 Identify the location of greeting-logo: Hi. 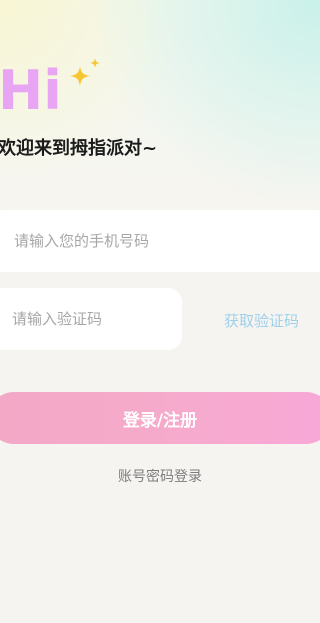
(59, 93).